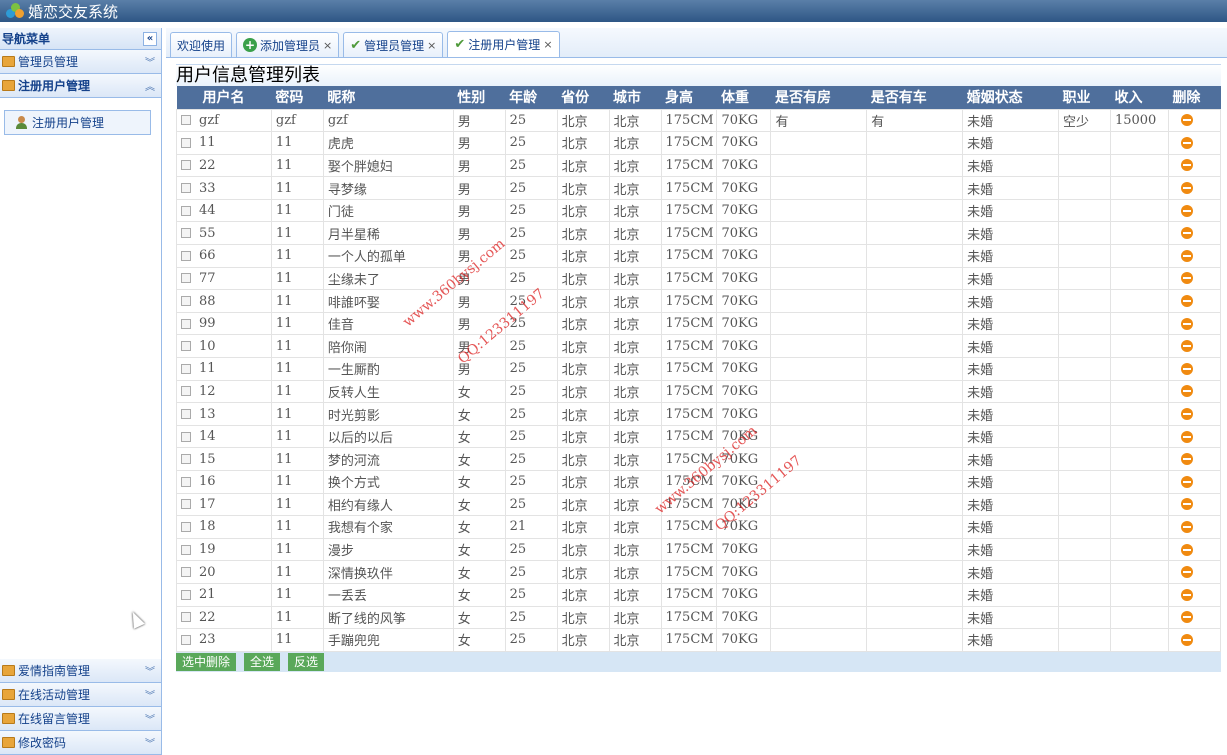 This screenshot has height=755, width=1227. Describe the element at coordinates (262, 661) in the screenshot. I see `select-all-button: 全选` at that location.